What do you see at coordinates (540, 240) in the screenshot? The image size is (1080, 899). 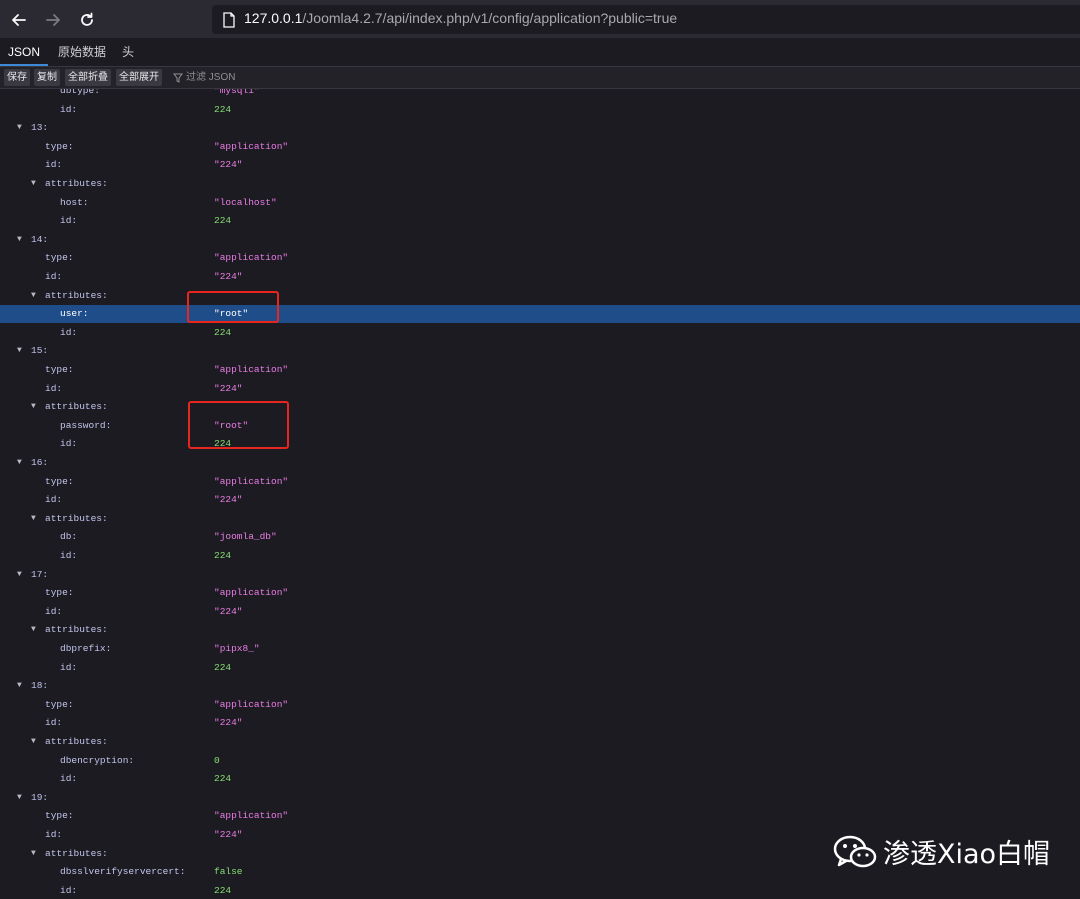 I see `json-node-row: ▼ 14:` at bounding box center [540, 240].